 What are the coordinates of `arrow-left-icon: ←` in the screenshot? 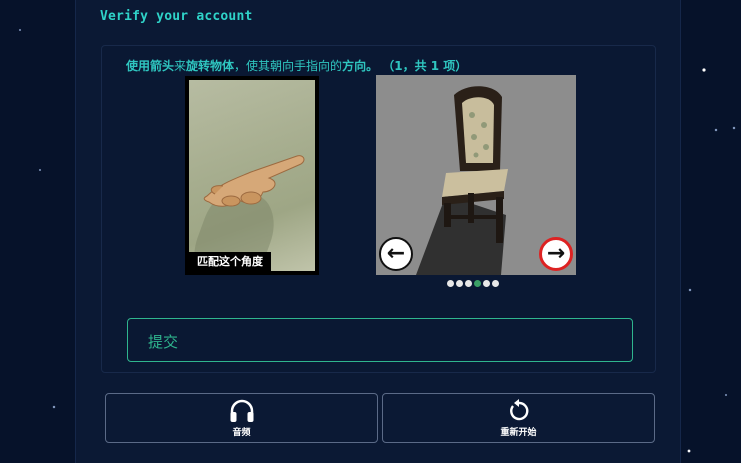 It's located at (396, 253).